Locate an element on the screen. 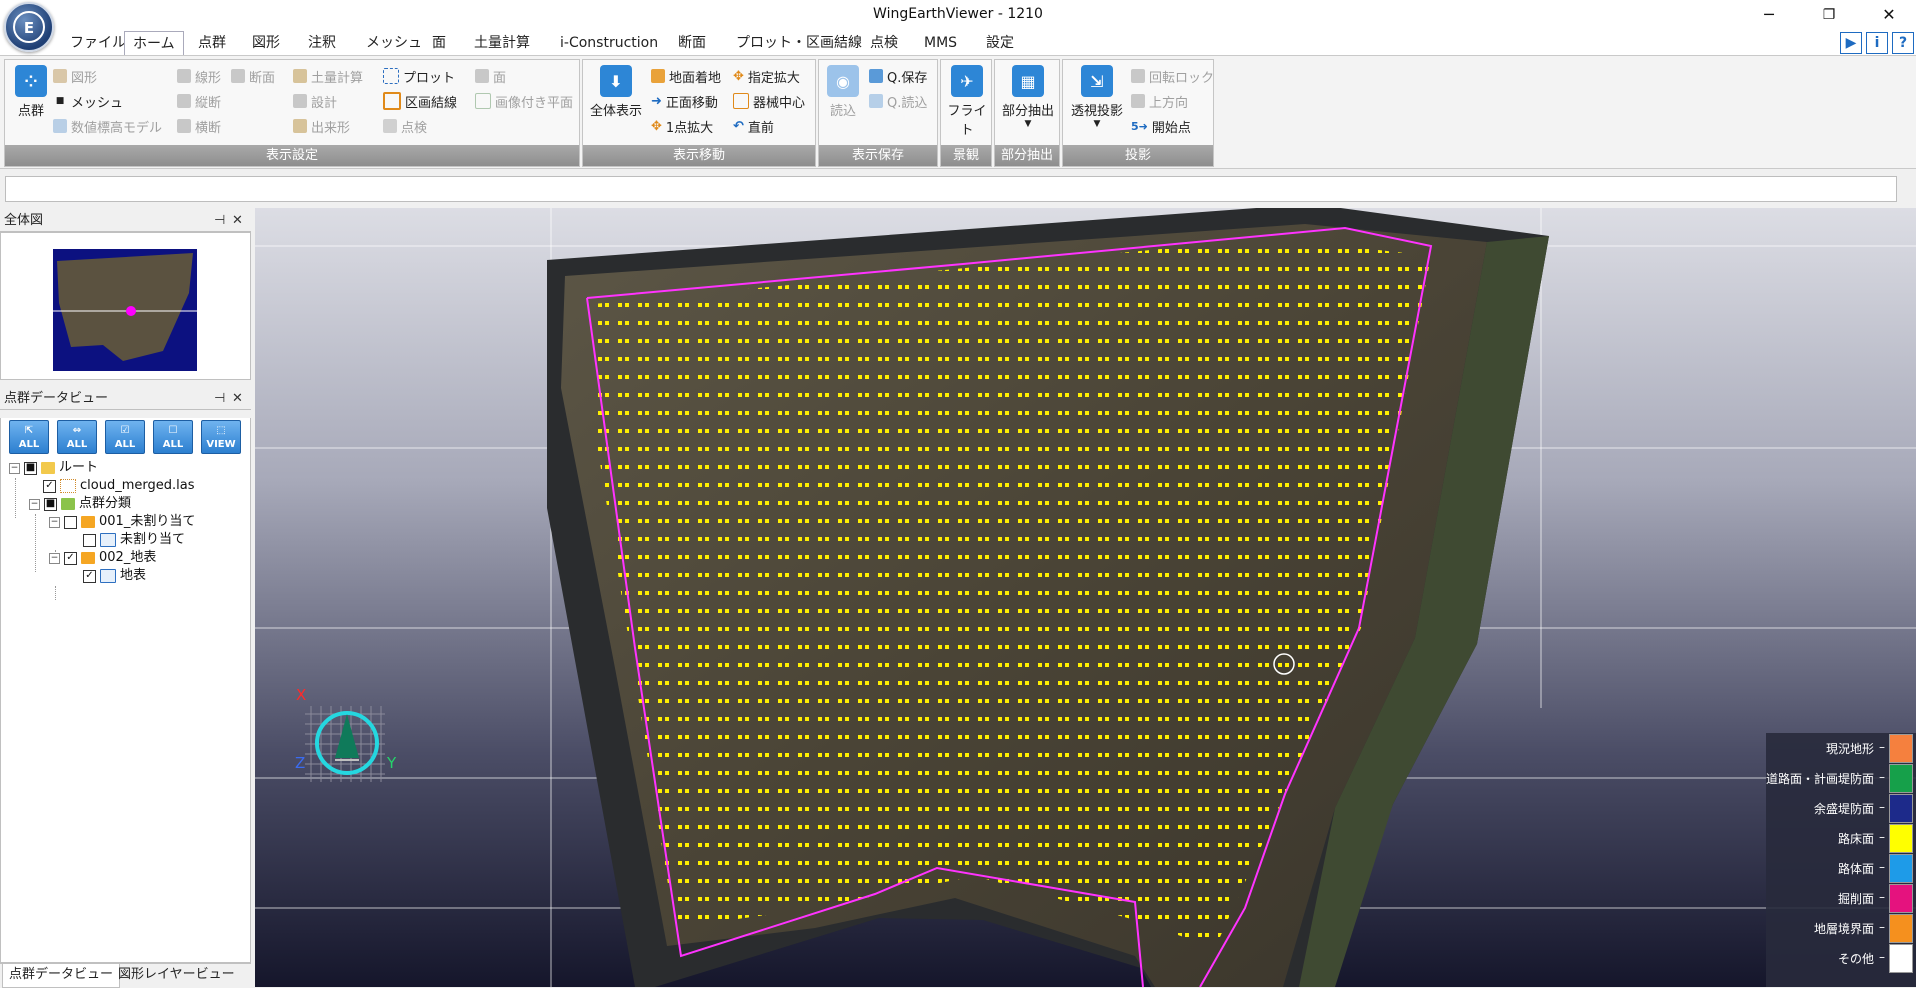 The image size is (1916, 988). load-icon is located at coordinates (876, 101).